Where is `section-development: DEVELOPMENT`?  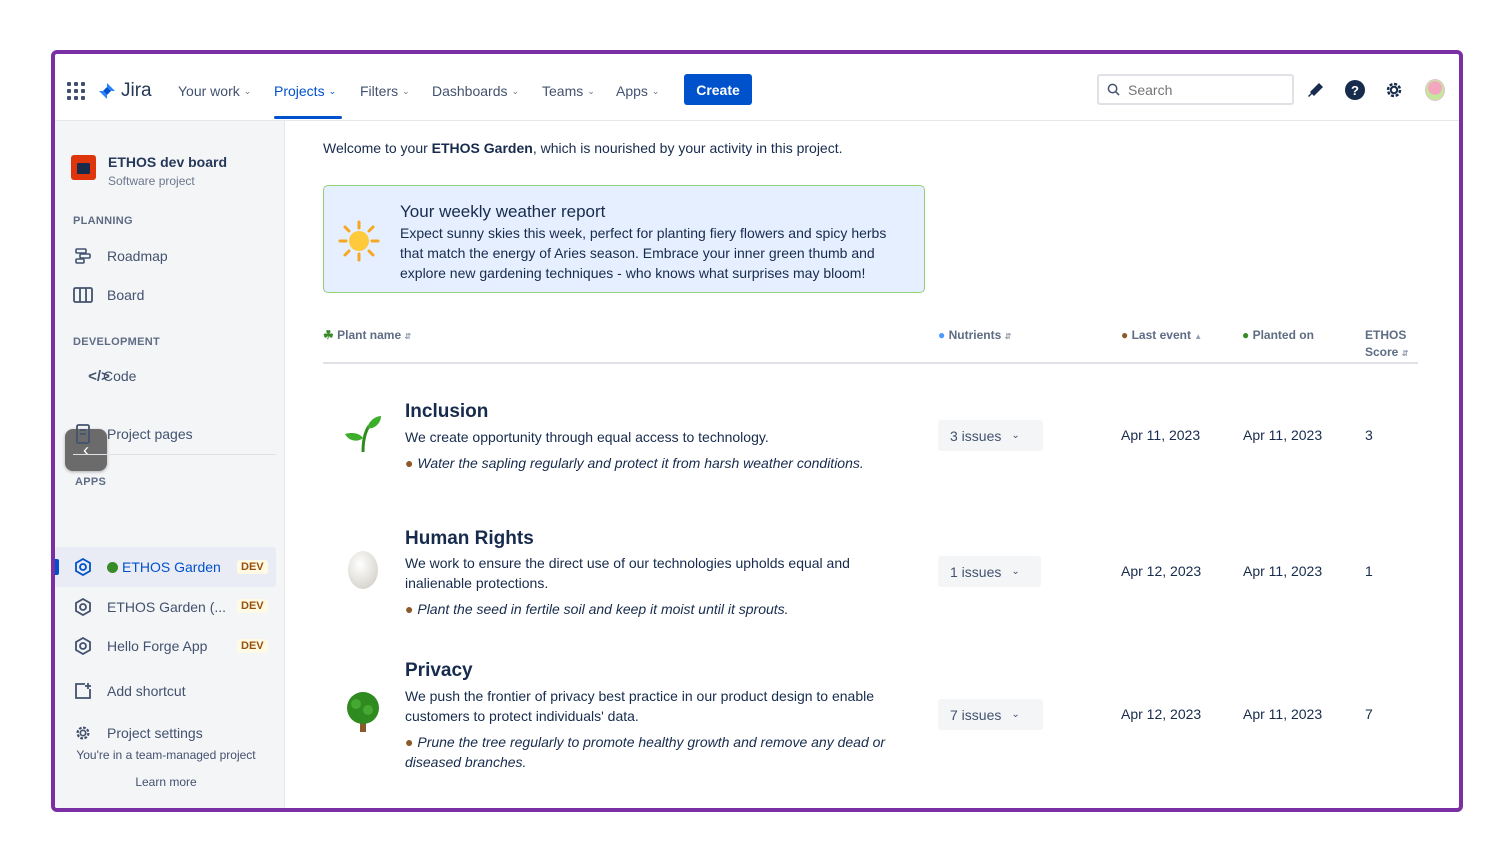 section-development: DEVELOPMENT is located at coordinates (117, 342).